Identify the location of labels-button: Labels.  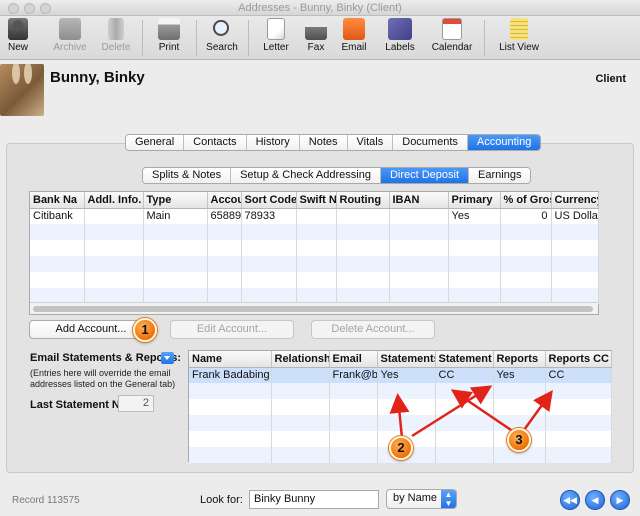
(400, 38).